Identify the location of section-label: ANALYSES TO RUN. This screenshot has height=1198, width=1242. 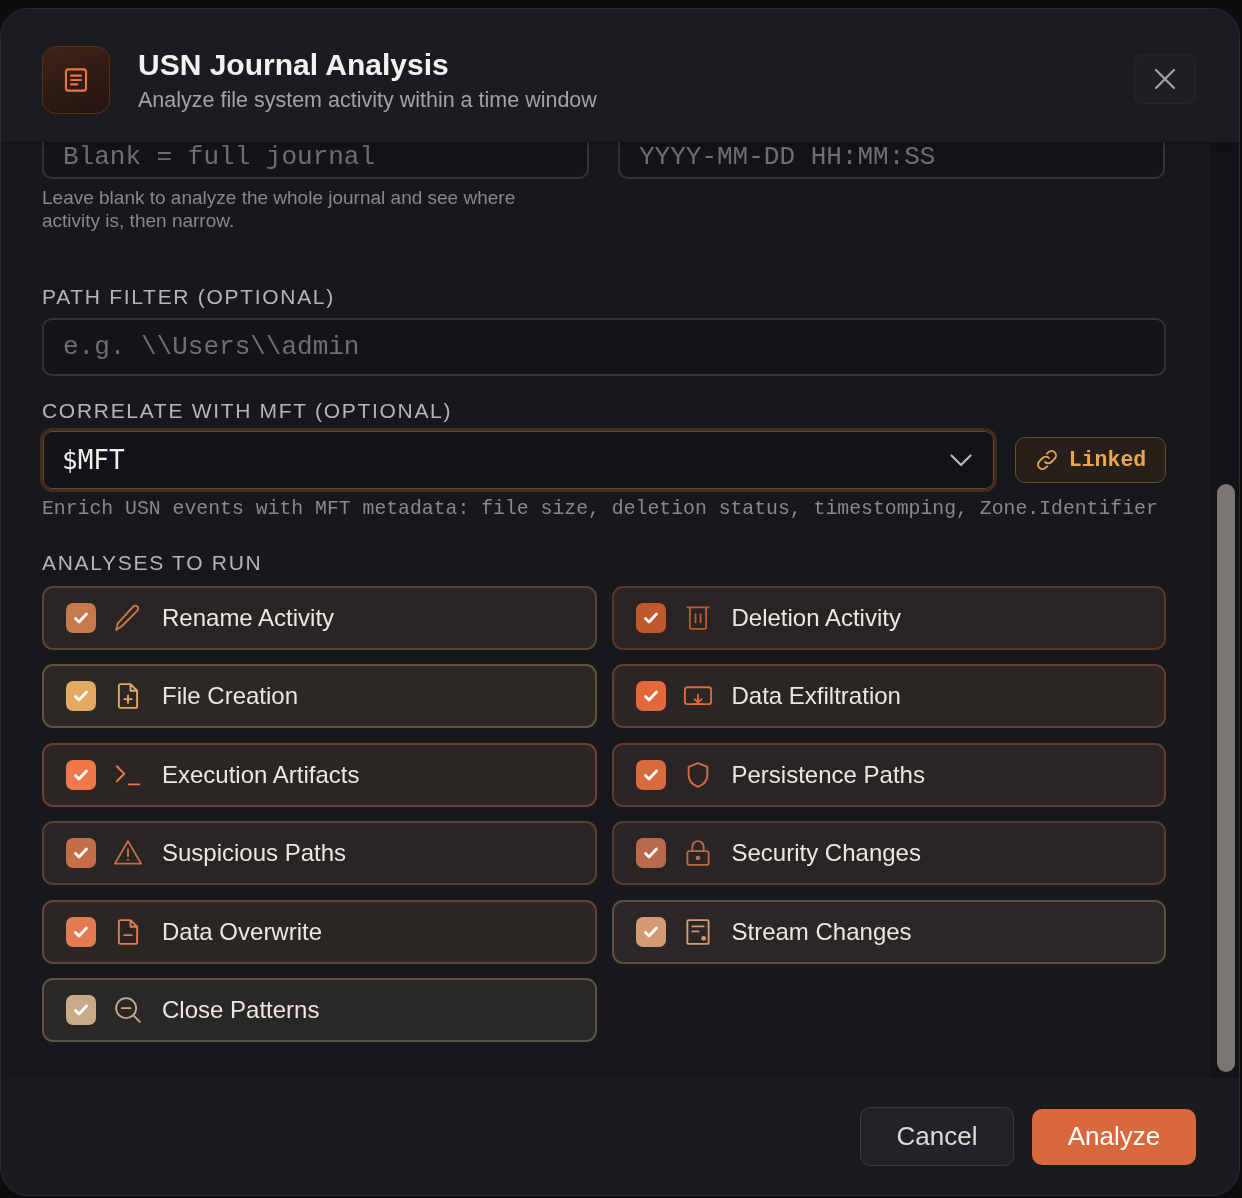
(153, 563).